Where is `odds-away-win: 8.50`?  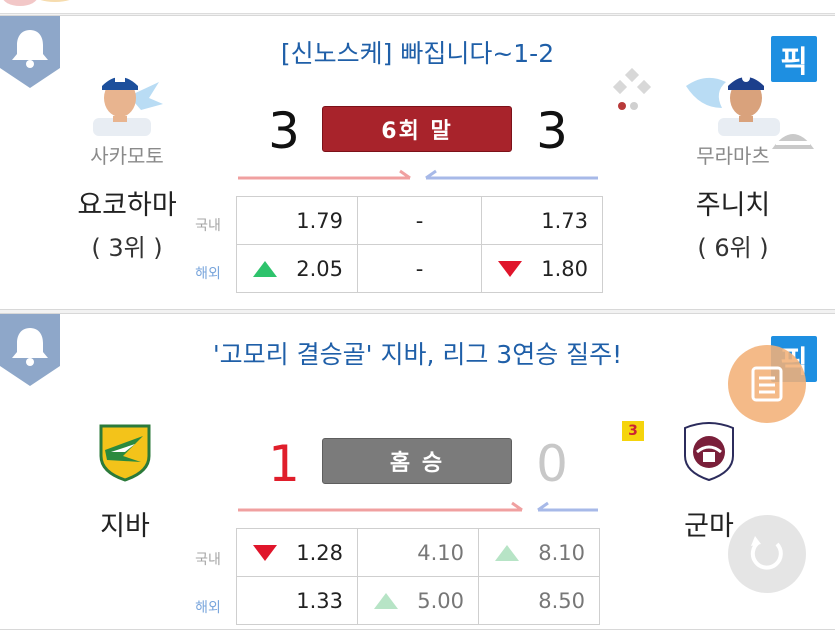 odds-away-win: 8.50 is located at coordinates (539, 600).